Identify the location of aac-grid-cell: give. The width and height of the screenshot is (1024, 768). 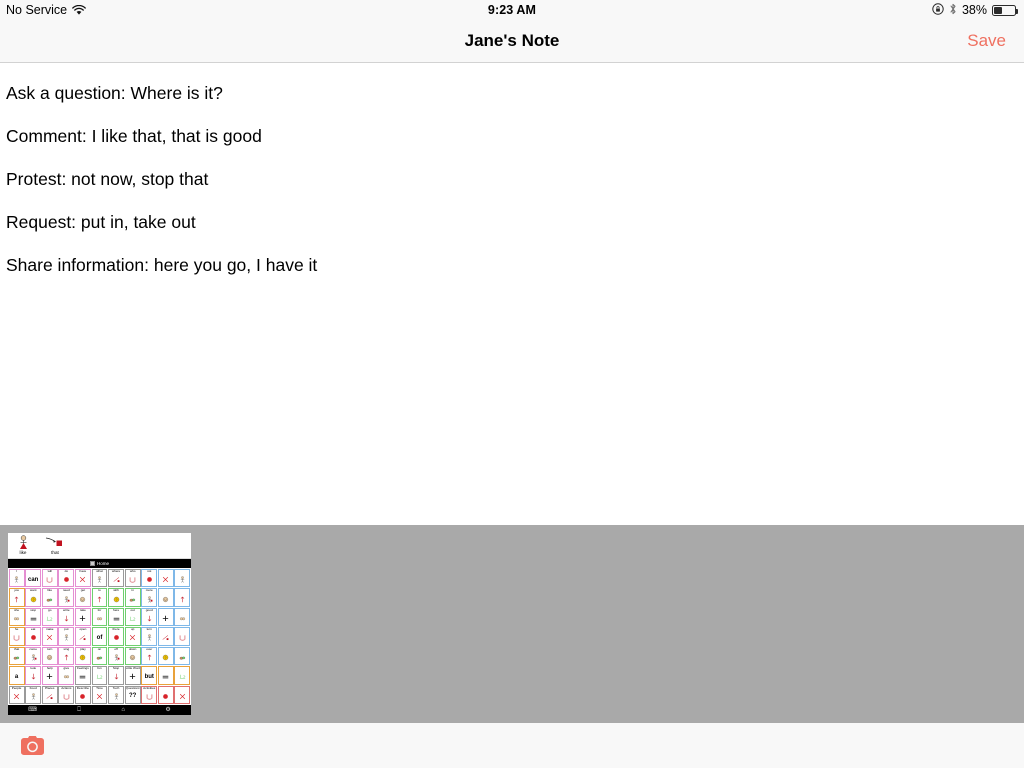
(66, 675).